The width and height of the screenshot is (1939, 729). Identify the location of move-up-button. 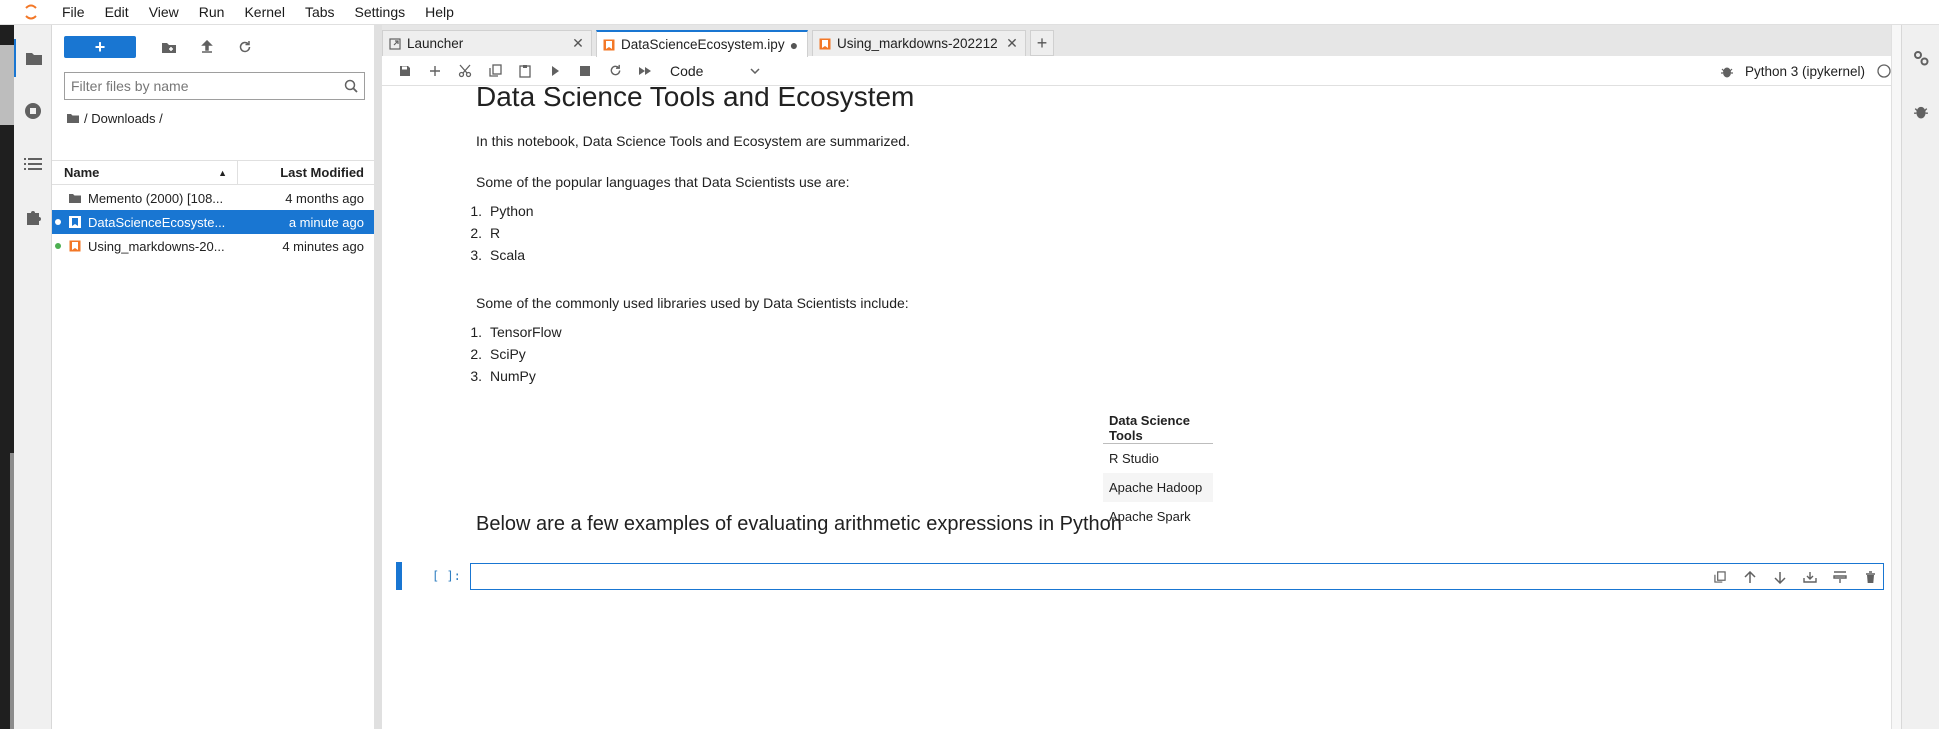
(1750, 577).